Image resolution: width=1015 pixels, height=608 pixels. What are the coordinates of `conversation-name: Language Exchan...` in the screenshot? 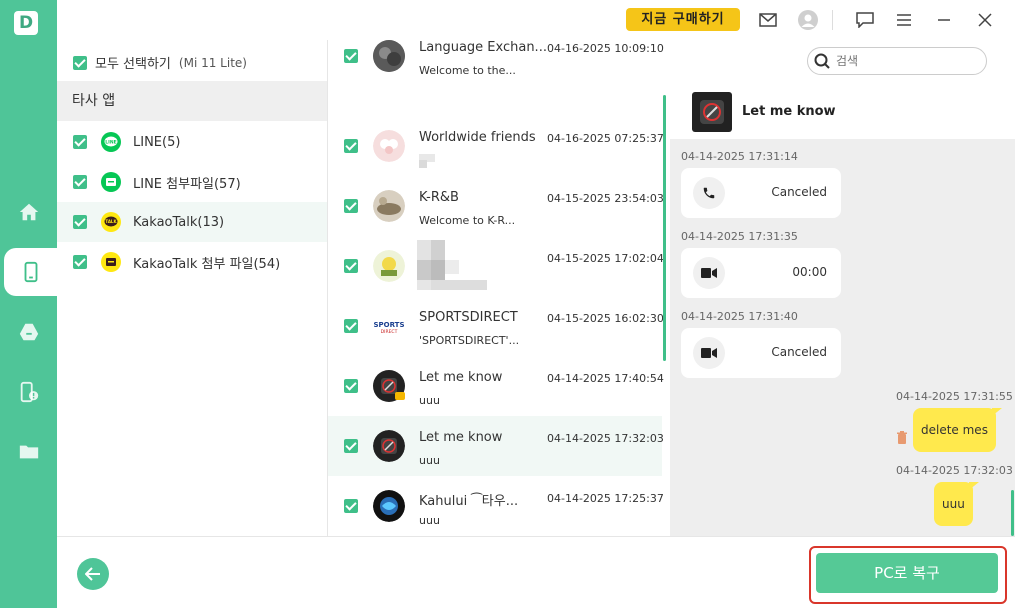 It's located at (483, 47).